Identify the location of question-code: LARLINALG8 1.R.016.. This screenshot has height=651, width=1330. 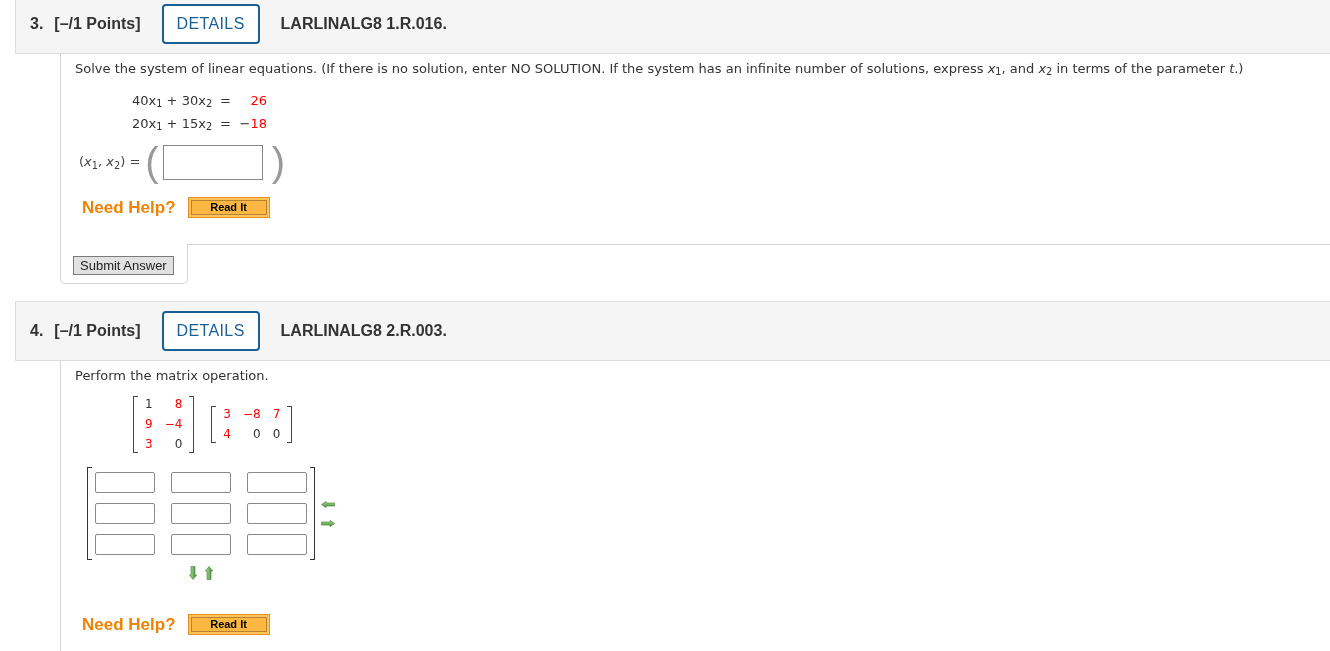
(363, 24).